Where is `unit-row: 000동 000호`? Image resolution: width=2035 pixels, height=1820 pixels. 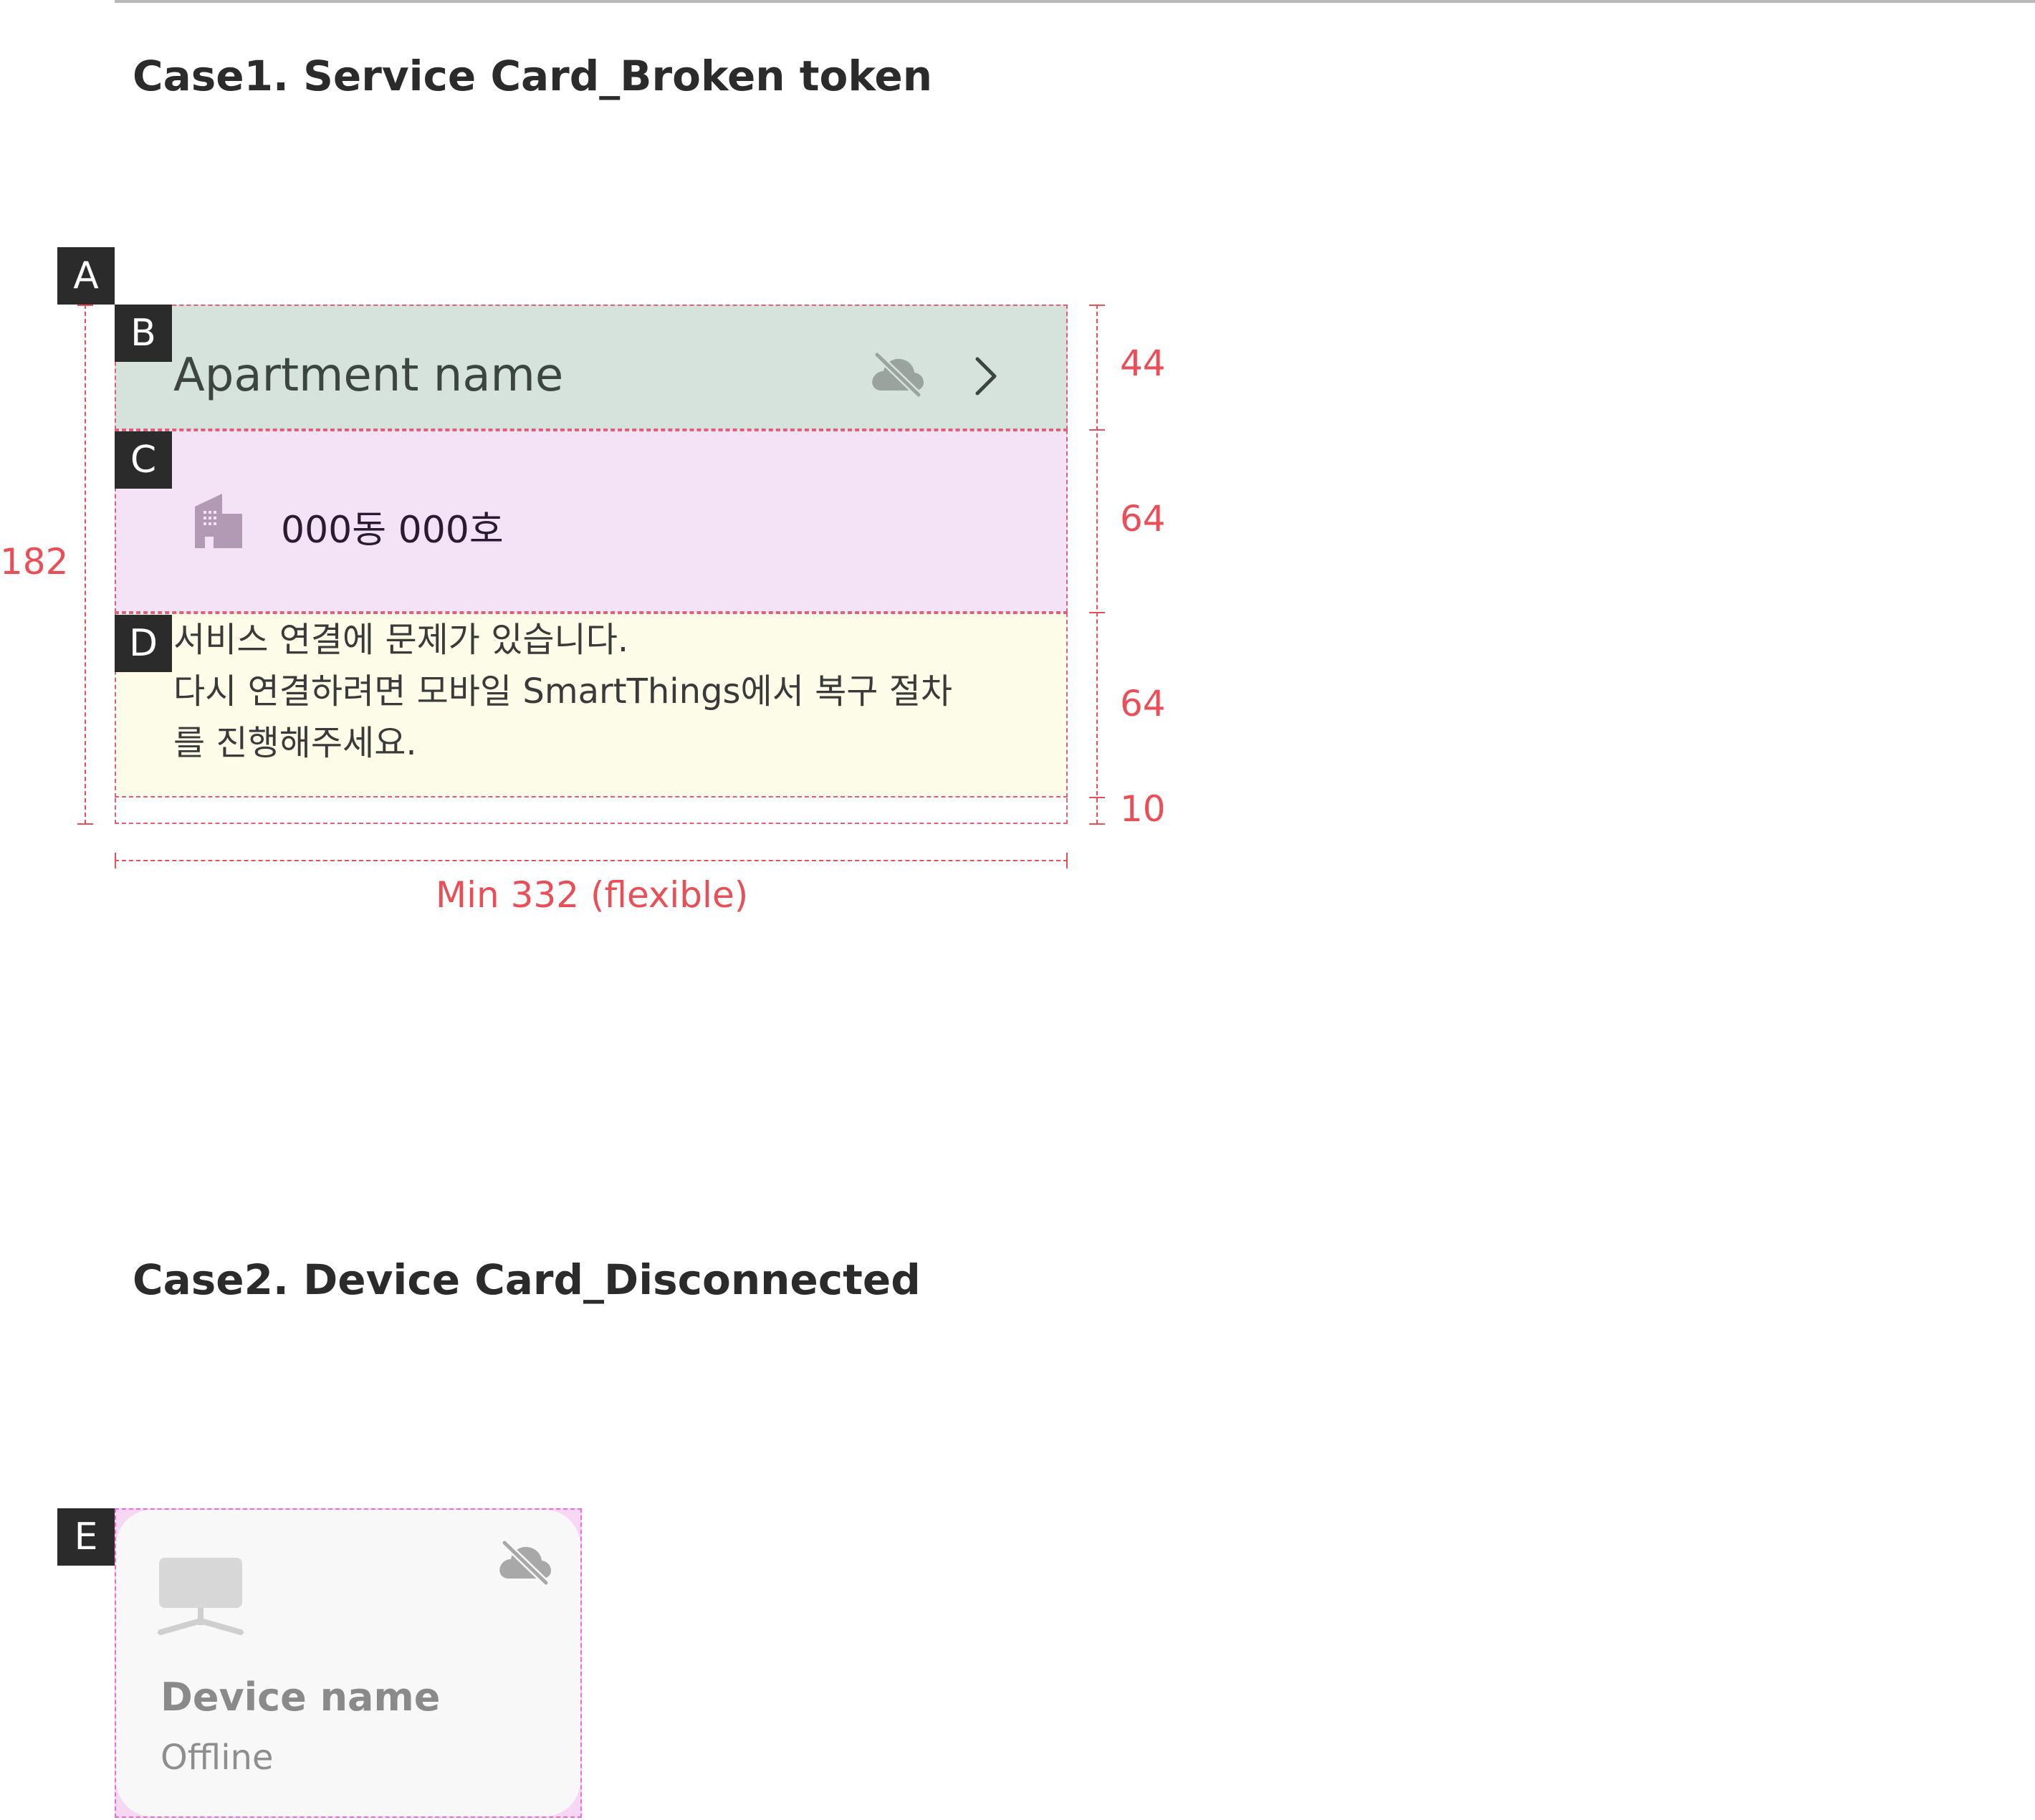
unit-row: 000동 000호 is located at coordinates (591, 521).